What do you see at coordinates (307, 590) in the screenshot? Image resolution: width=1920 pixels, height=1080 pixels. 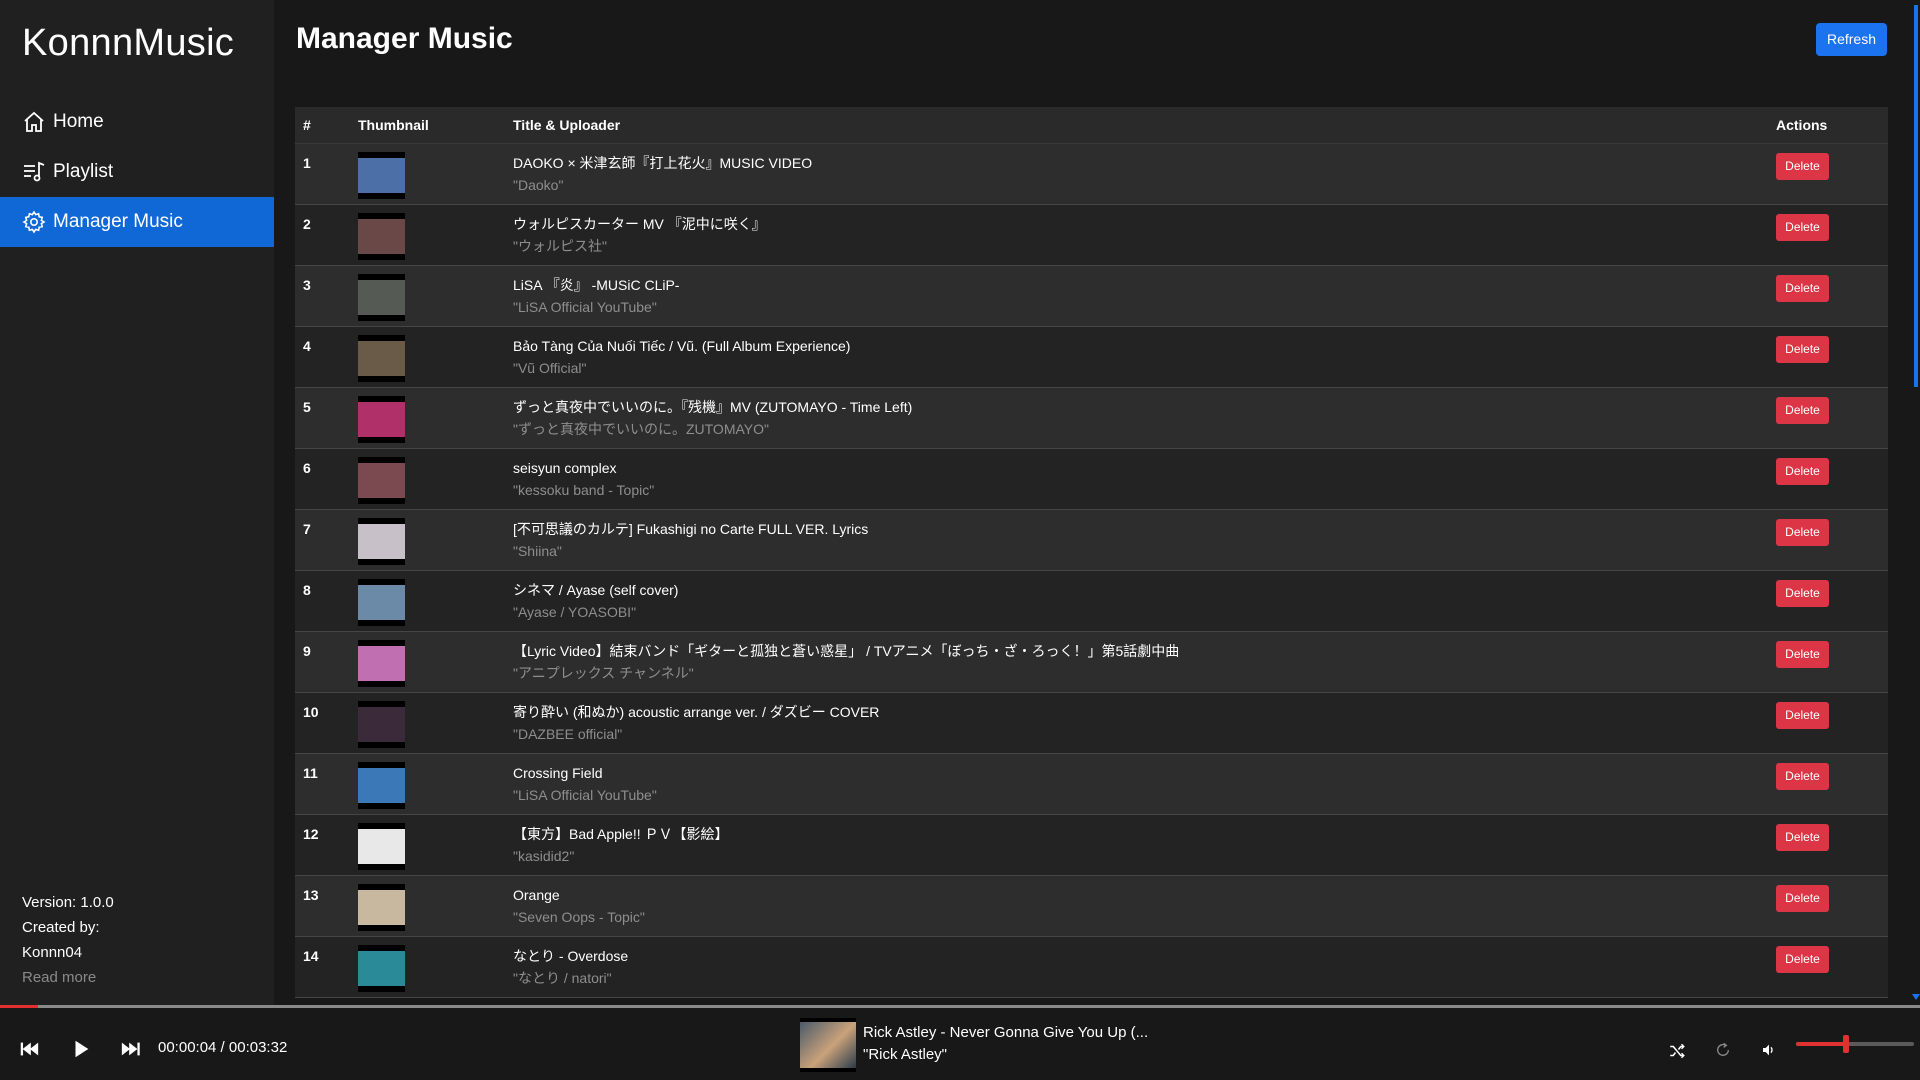 I see `row-number: 8` at bounding box center [307, 590].